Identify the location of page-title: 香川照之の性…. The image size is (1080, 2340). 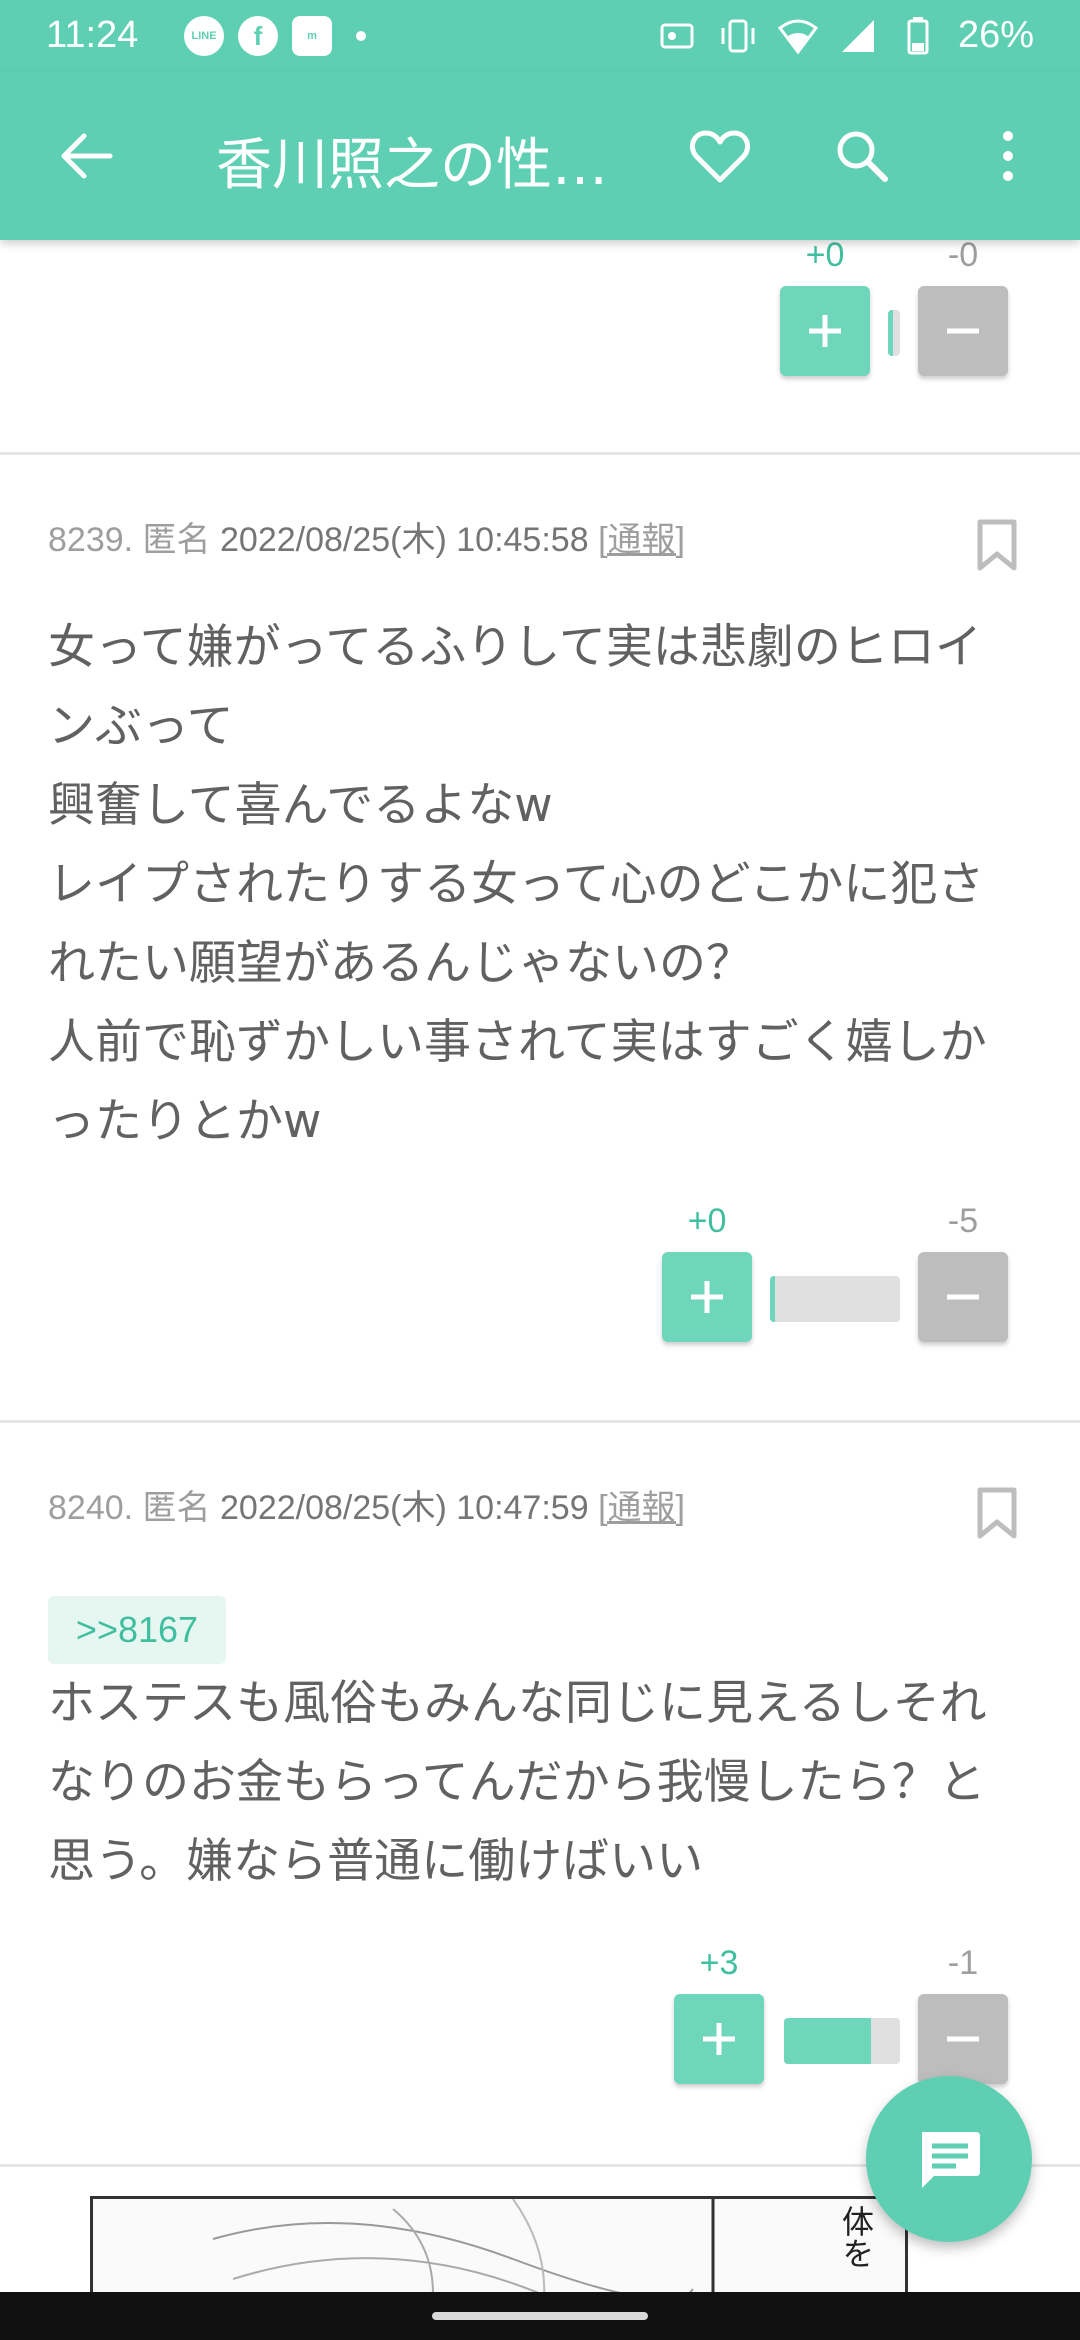
(412, 165).